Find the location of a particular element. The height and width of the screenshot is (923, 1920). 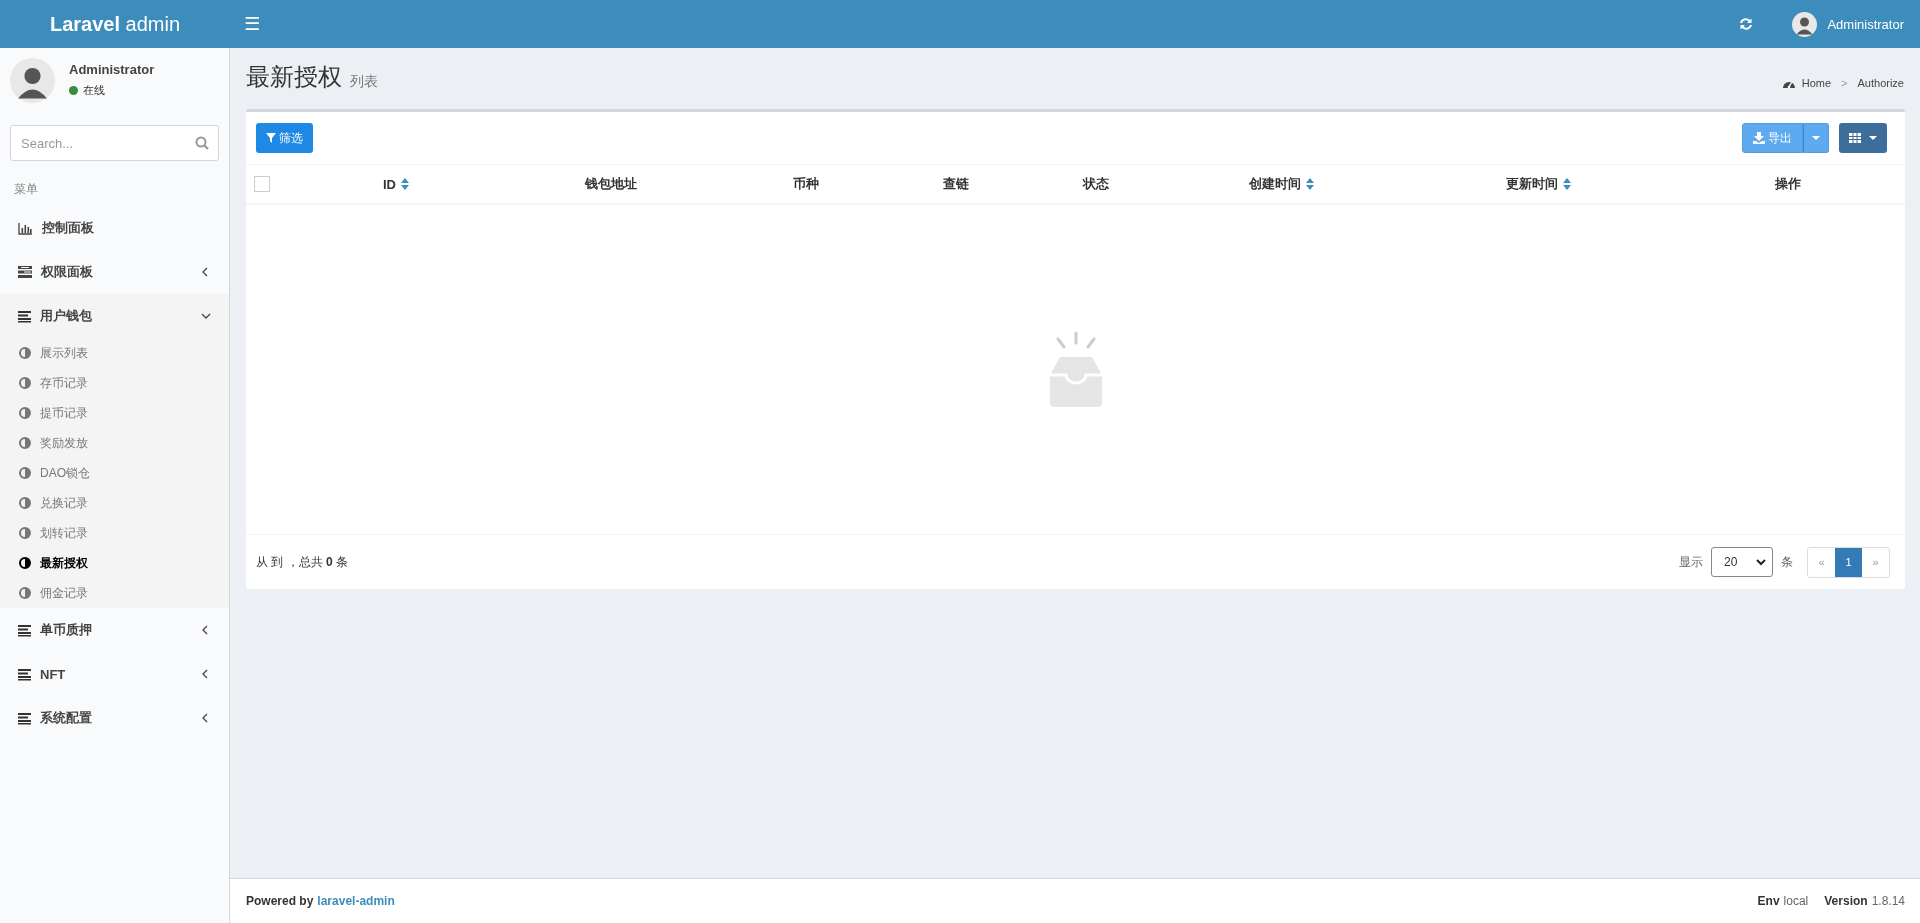

page-button: 1 is located at coordinates (1848, 562).